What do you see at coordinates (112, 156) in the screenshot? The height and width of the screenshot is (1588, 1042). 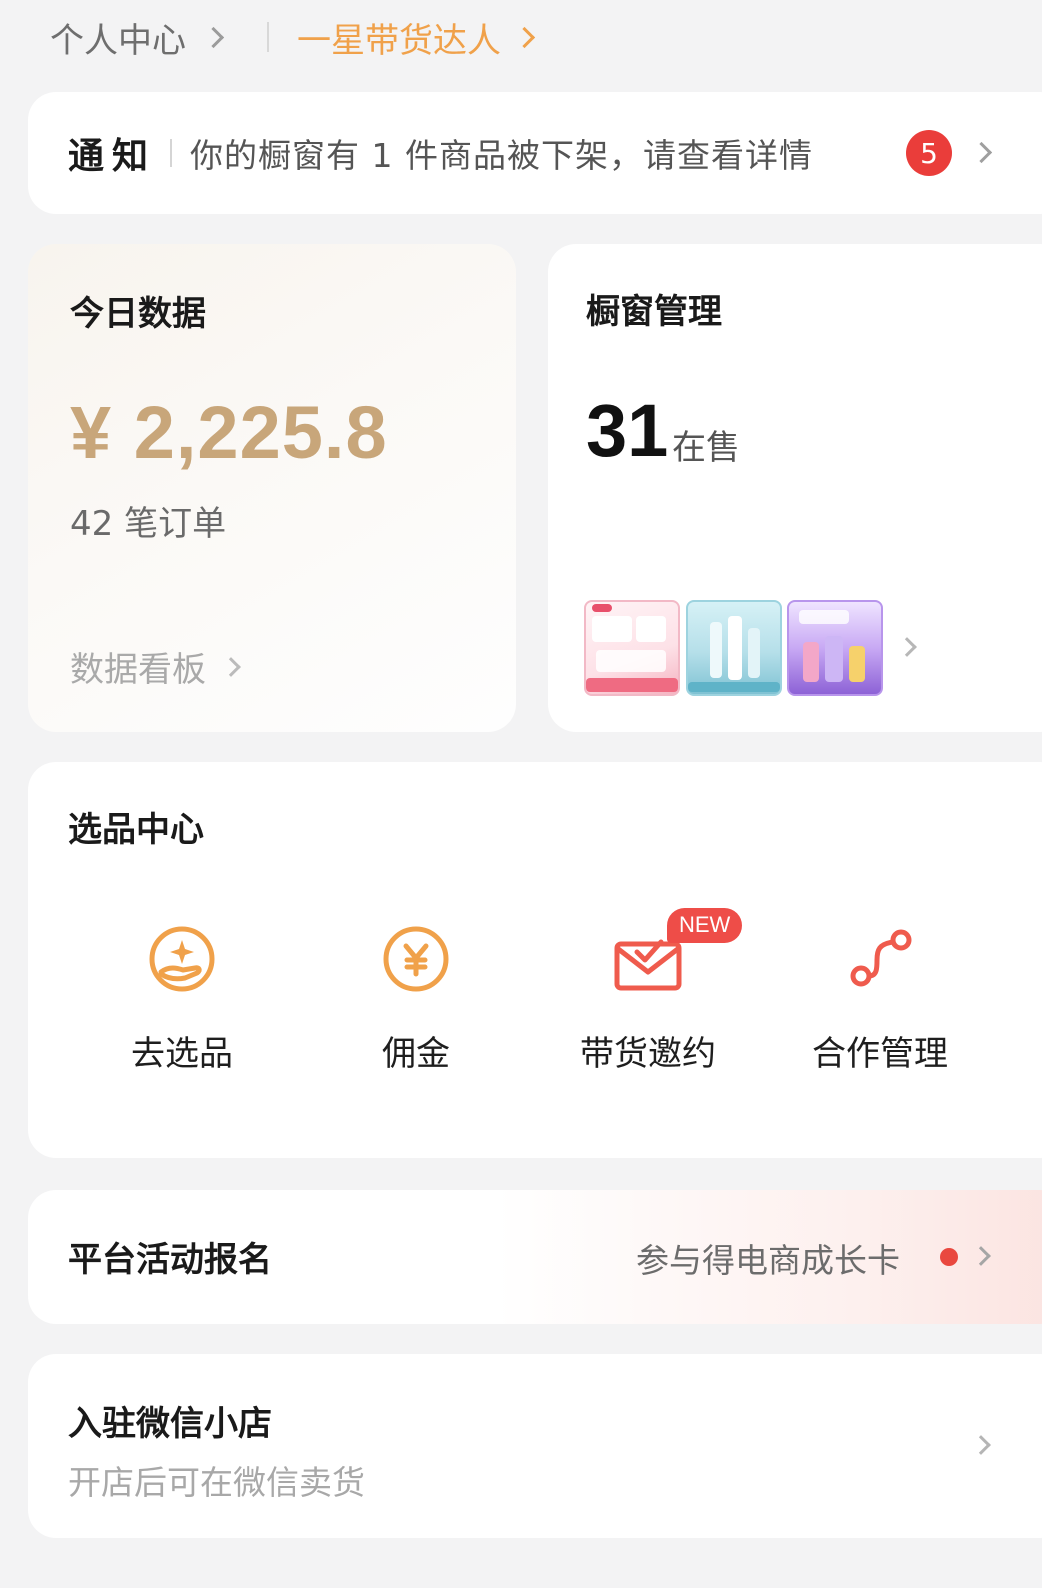 I see `notice-tag: 通知` at bounding box center [112, 156].